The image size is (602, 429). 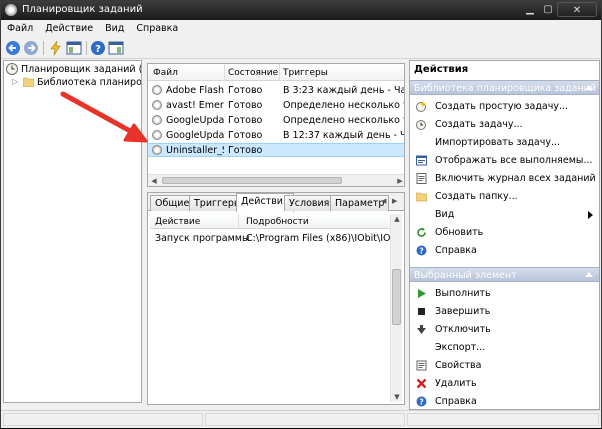 I want to click on back-arrow-icon, so click(x=13, y=48).